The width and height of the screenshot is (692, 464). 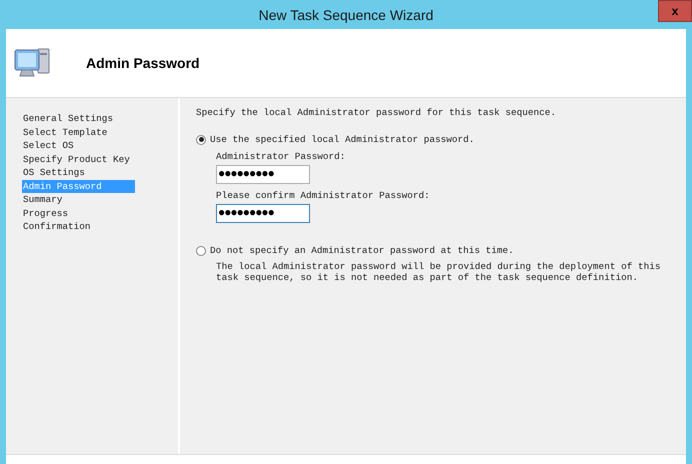 What do you see at coordinates (675, 11) in the screenshot?
I see `close-button: x` at bounding box center [675, 11].